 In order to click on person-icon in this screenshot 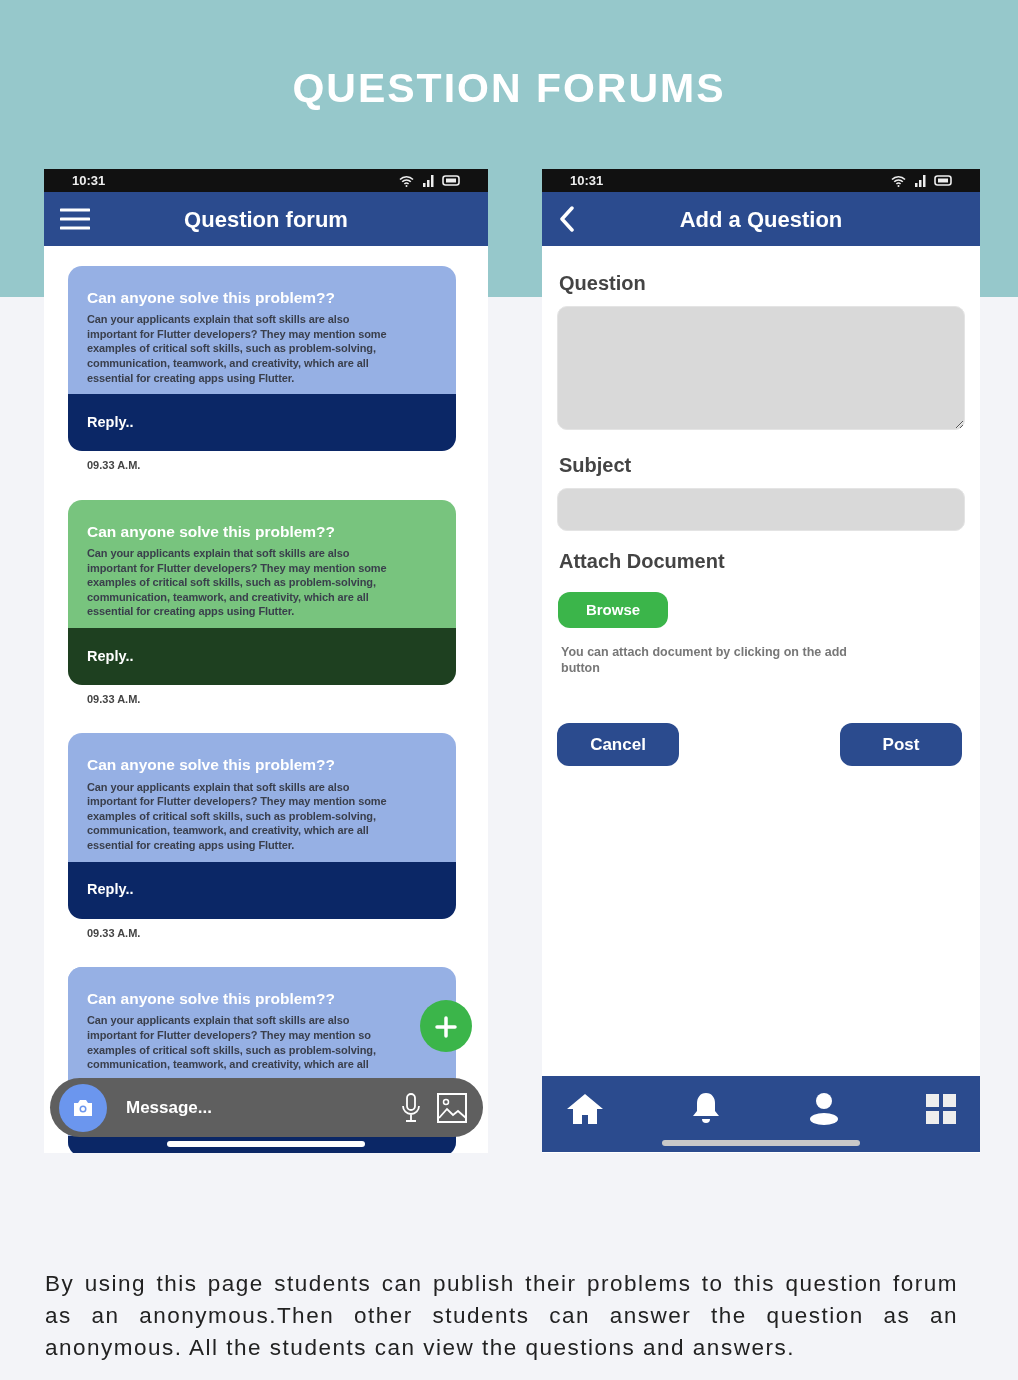, I will do `click(823, 1109)`.